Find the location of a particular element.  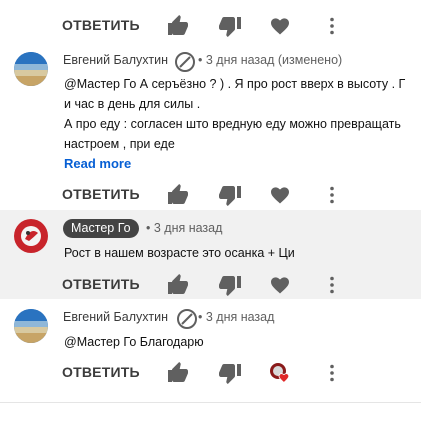

read-more-link: Read more is located at coordinates (97, 163).